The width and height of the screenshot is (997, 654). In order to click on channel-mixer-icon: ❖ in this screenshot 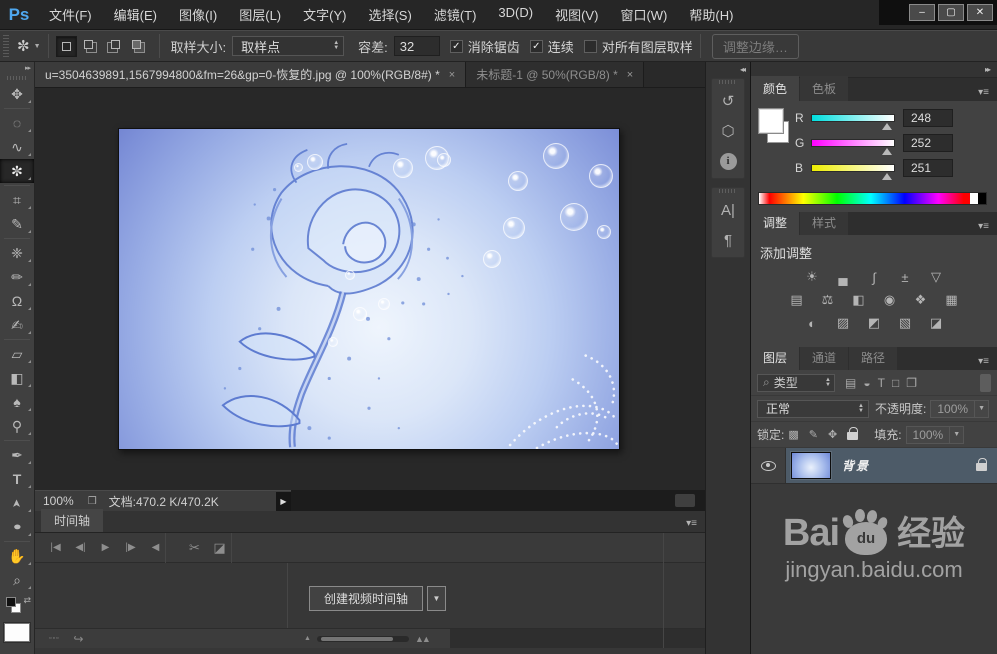, I will do `click(921, 300)`.